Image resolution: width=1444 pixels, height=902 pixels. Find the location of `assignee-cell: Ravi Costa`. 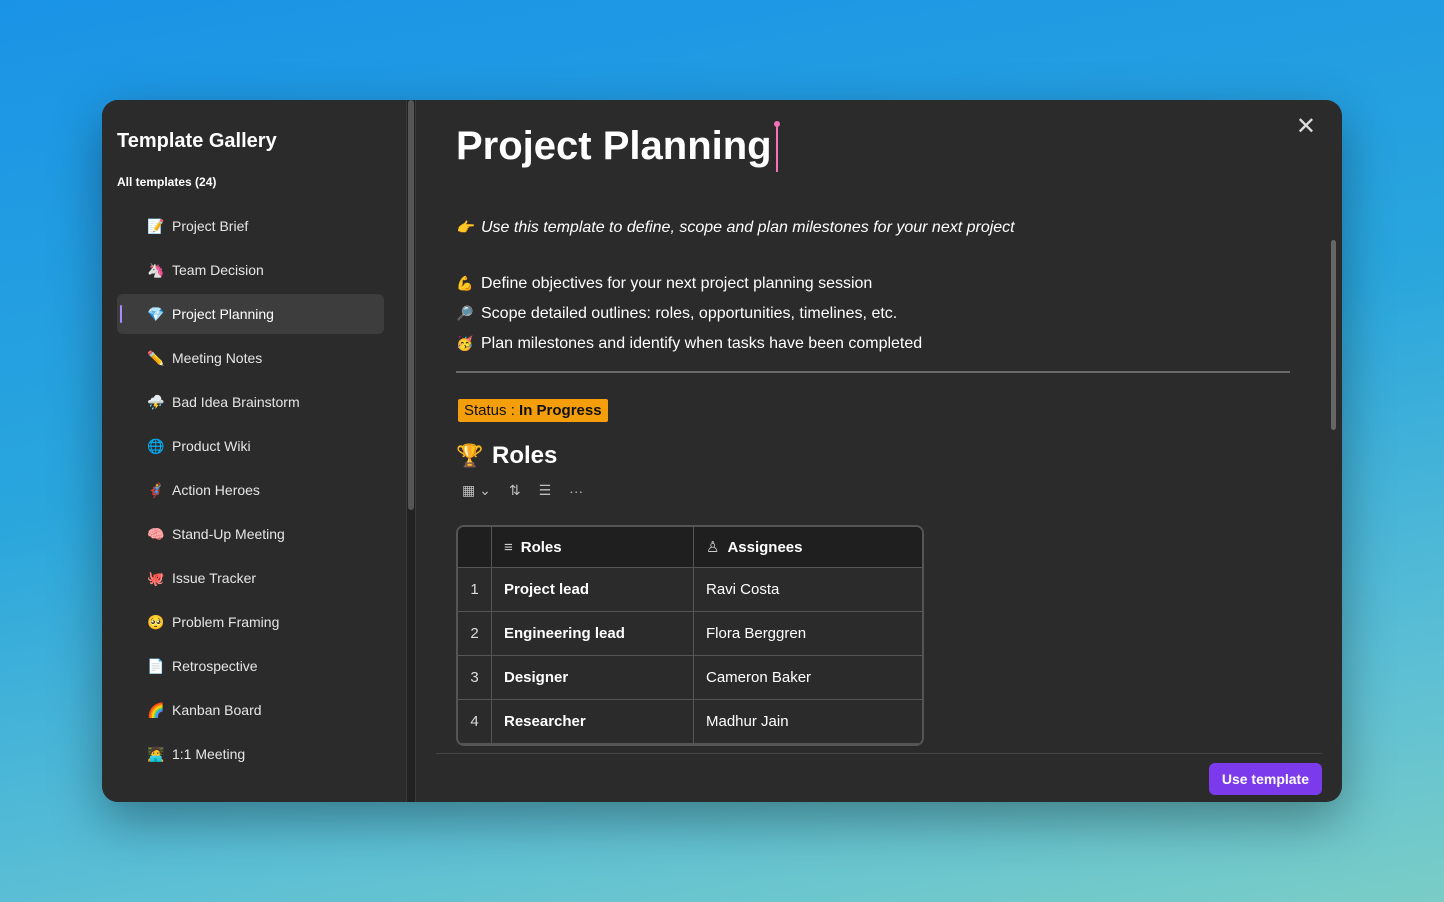

assignee-cell: Ravi Costa is located at coordinates (808, 590).